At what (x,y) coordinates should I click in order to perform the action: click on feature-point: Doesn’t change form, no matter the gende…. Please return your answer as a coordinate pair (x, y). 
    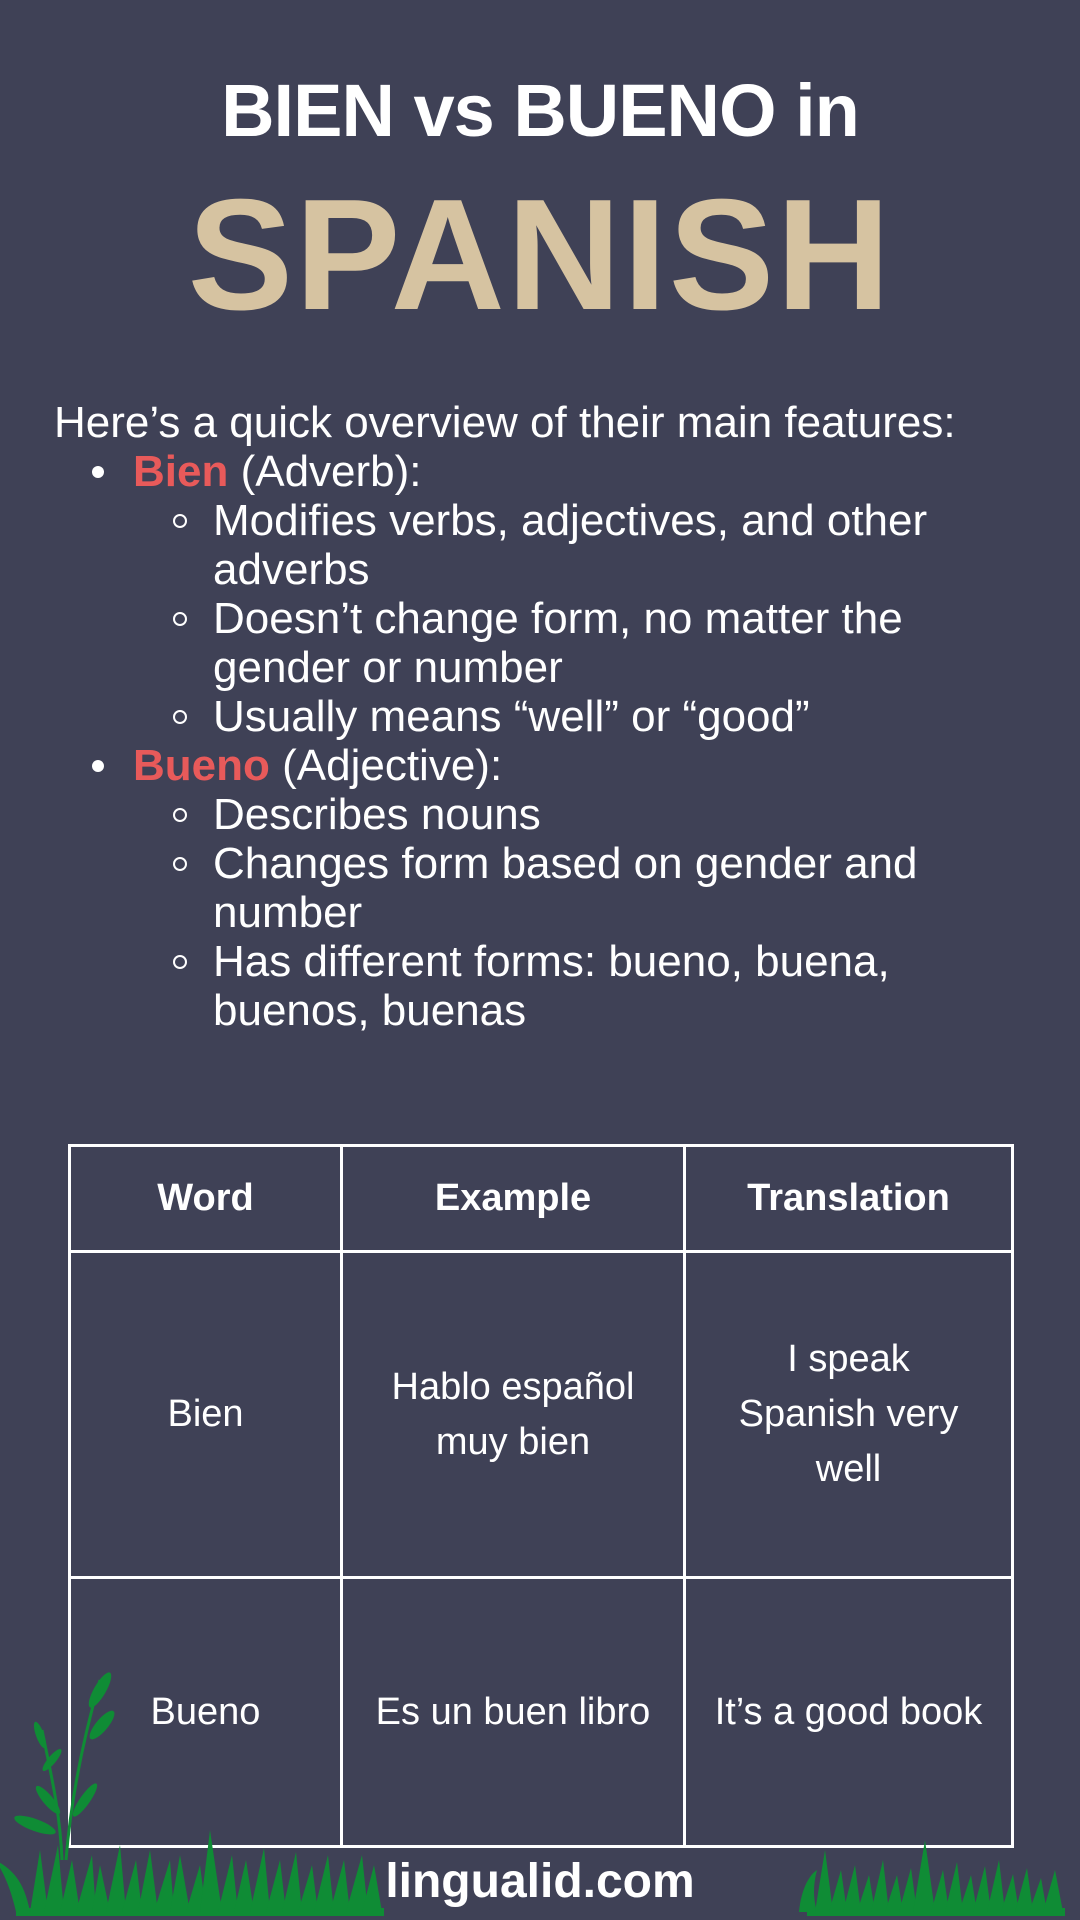
    Looking at the image, I should click on (588, 643).